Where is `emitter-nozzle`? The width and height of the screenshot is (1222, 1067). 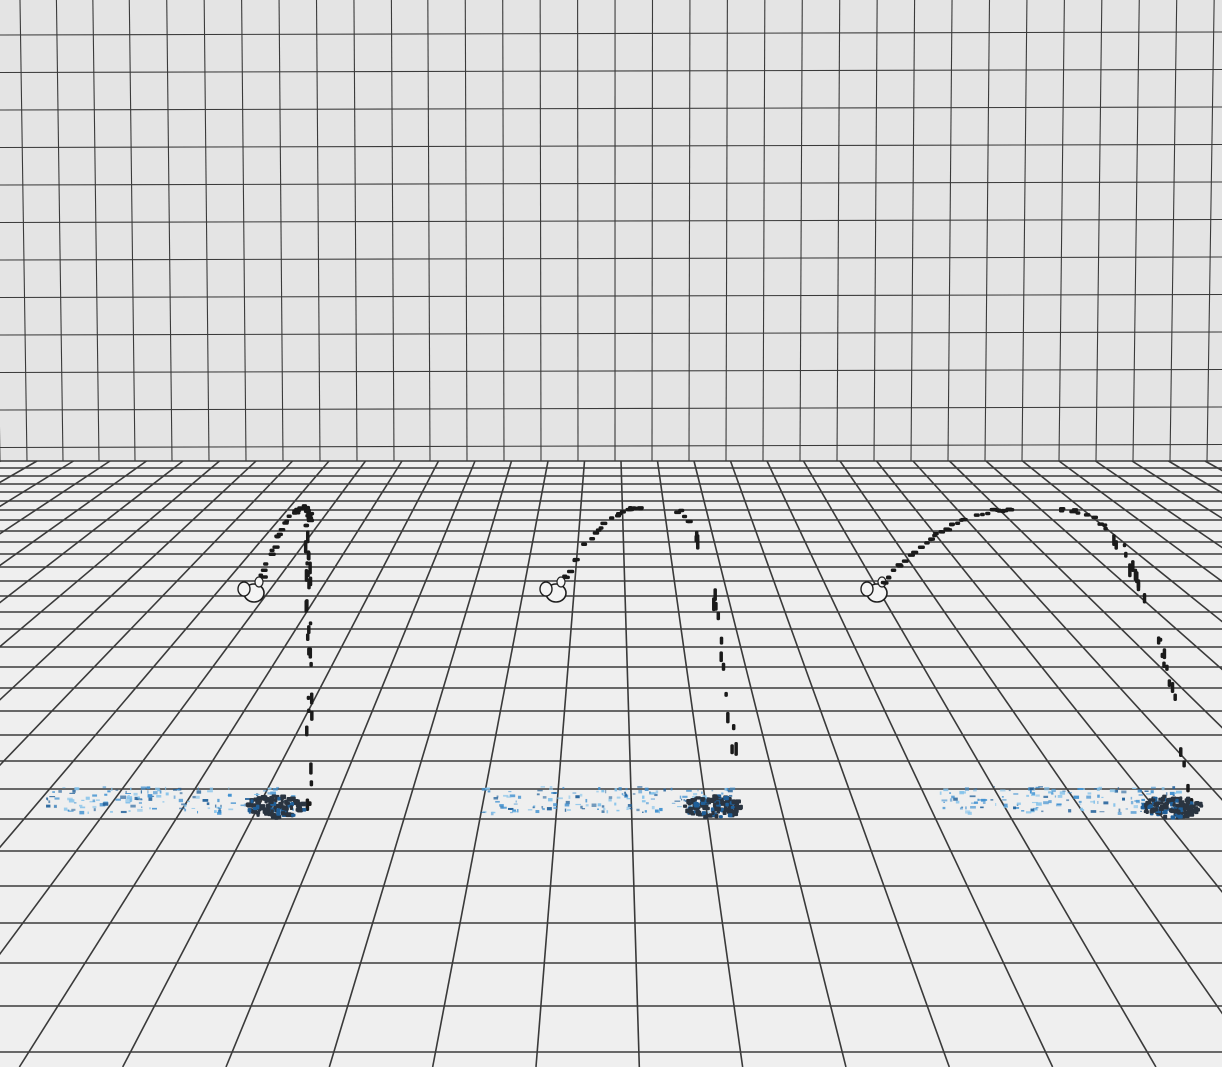
emitter-nozzle is located at coordinates (867, 589).